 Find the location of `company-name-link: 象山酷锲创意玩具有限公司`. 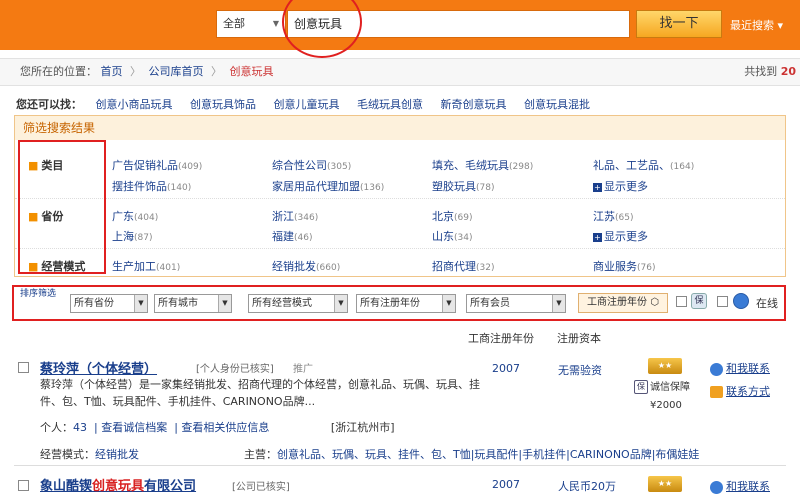

company-name-link: 象山酷锲创意玩具有限公司 is located at coordinates (118, 484).